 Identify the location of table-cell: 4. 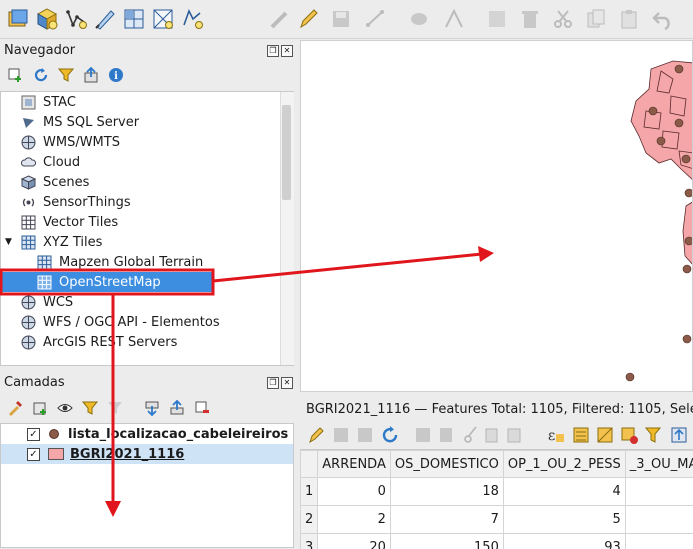
(564, 492).